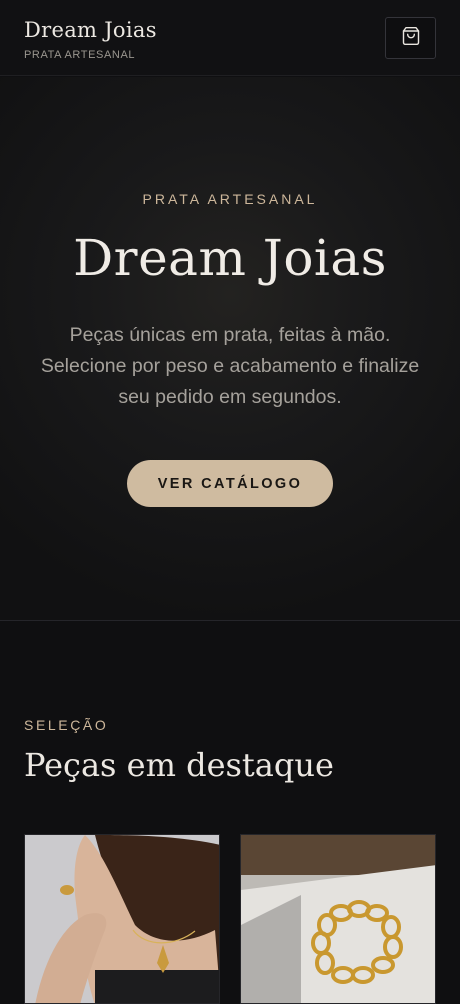  I want to click on shopping-bag-icon, so click(411, 38).